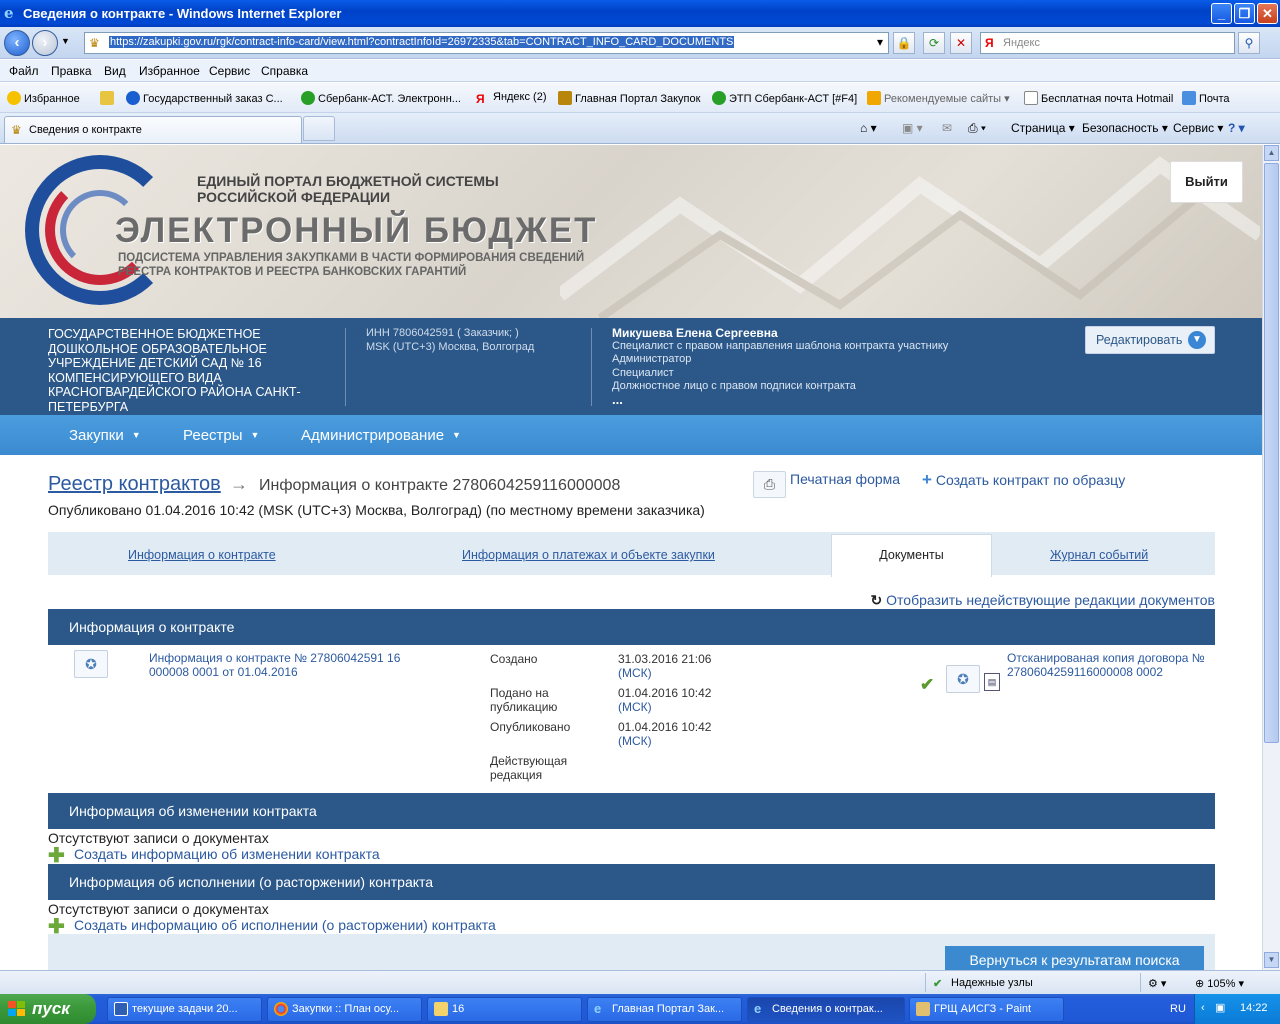 This screenshot has height=1024, width=1280. I want to click on edit-profile-button: Редактировать ▼, so click(1150, 340).